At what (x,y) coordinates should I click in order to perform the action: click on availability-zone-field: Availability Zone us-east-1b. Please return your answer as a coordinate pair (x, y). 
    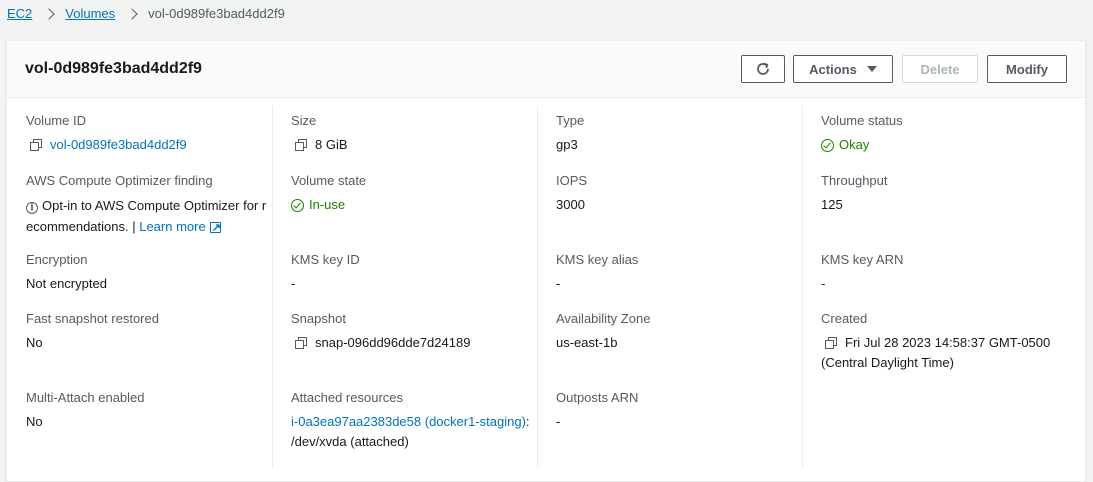
    Looking at the image, I should click on (681, 331).